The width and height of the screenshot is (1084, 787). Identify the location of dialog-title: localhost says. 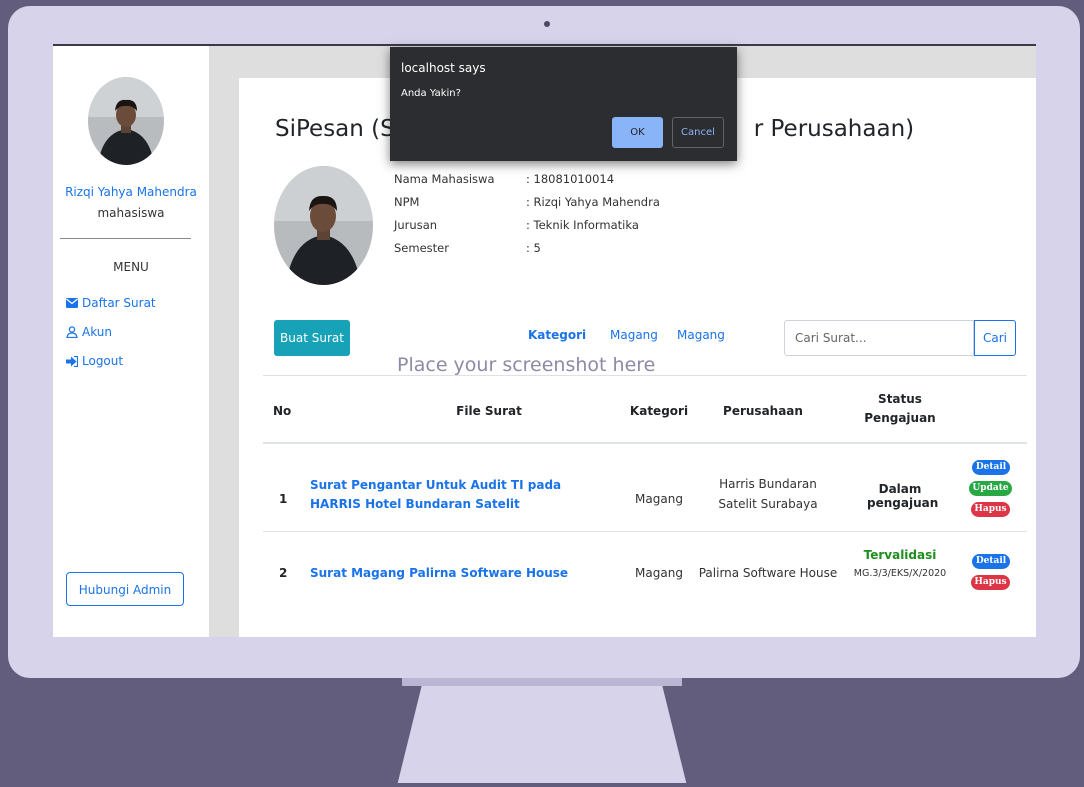
(443, 68).